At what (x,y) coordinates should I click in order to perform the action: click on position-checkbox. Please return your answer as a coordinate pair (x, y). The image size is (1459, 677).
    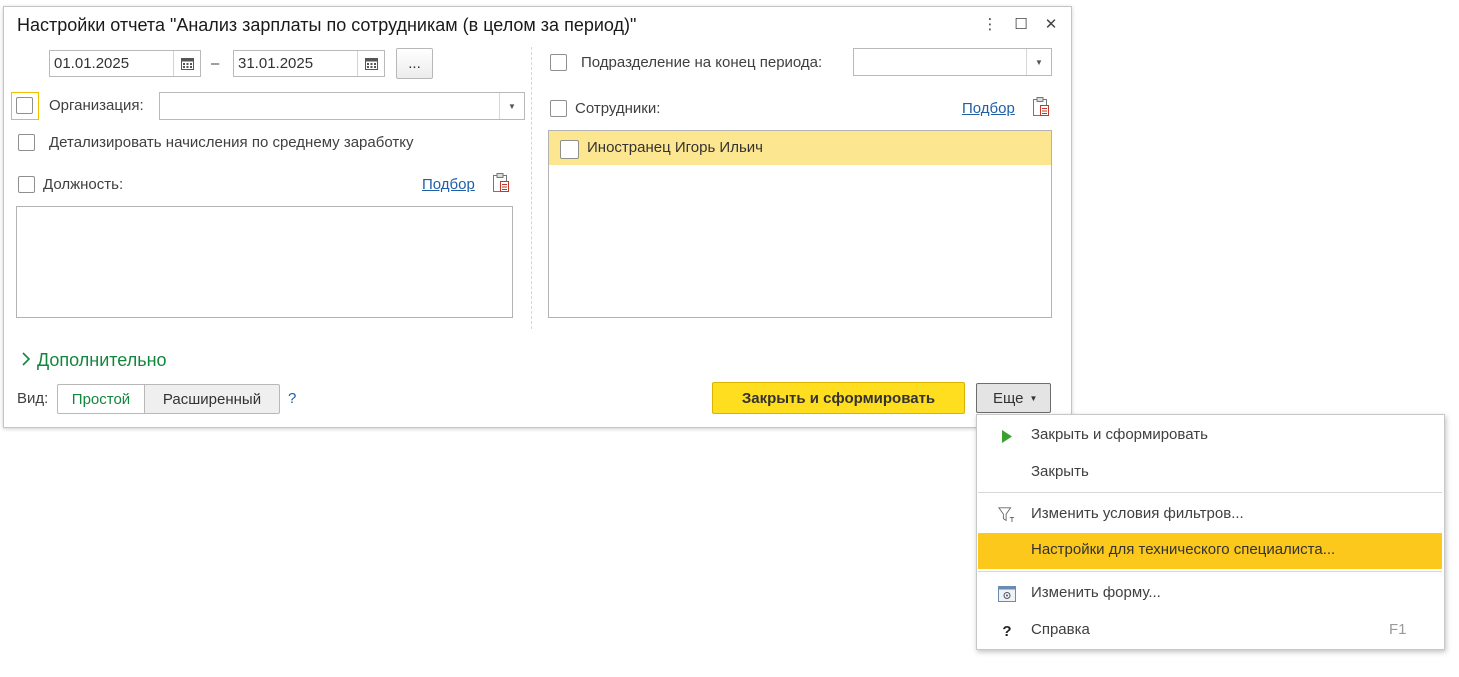
    Looking at the image, I should click on (26, 184).